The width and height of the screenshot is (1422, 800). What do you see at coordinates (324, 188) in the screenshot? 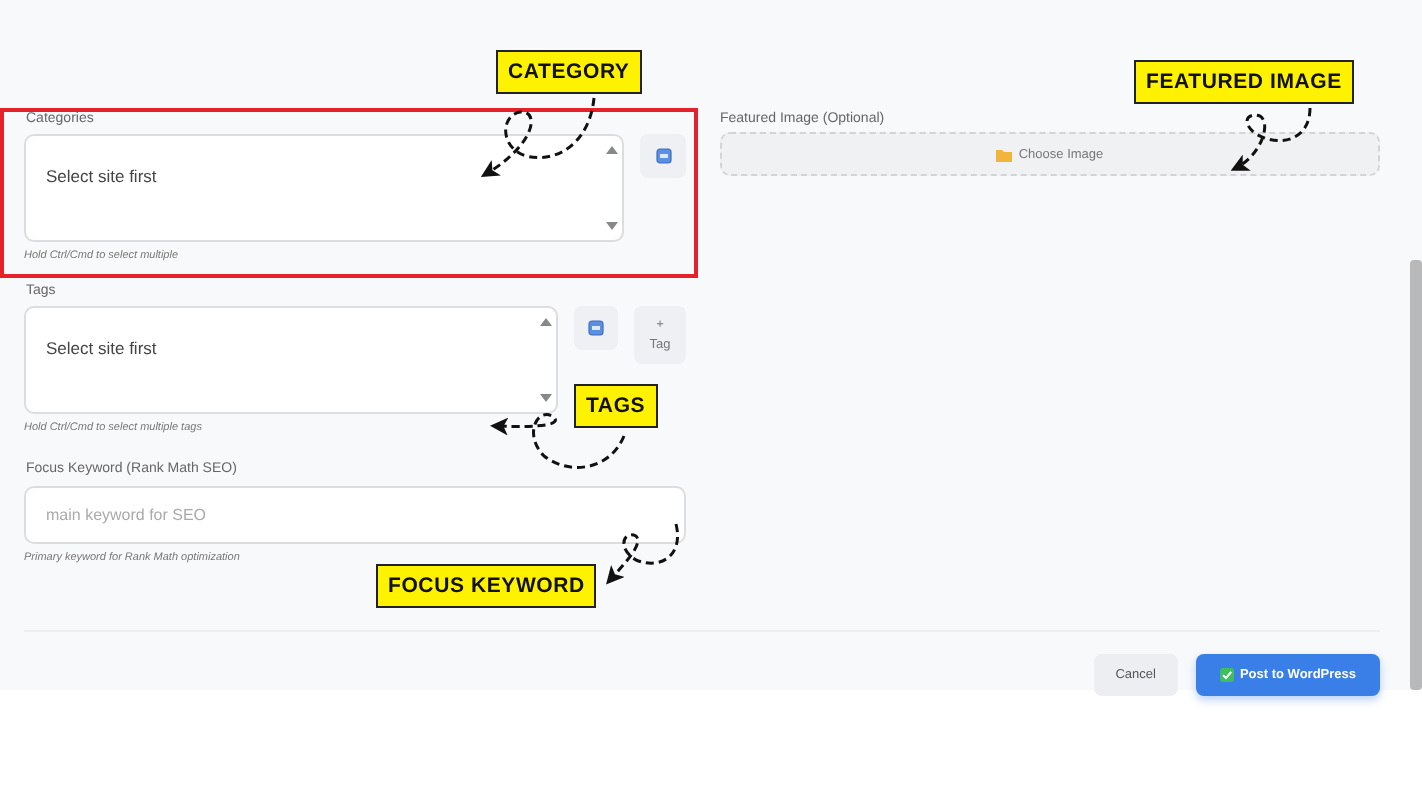
I see `categories-select: Select site first` at bounding box center [324, 188].